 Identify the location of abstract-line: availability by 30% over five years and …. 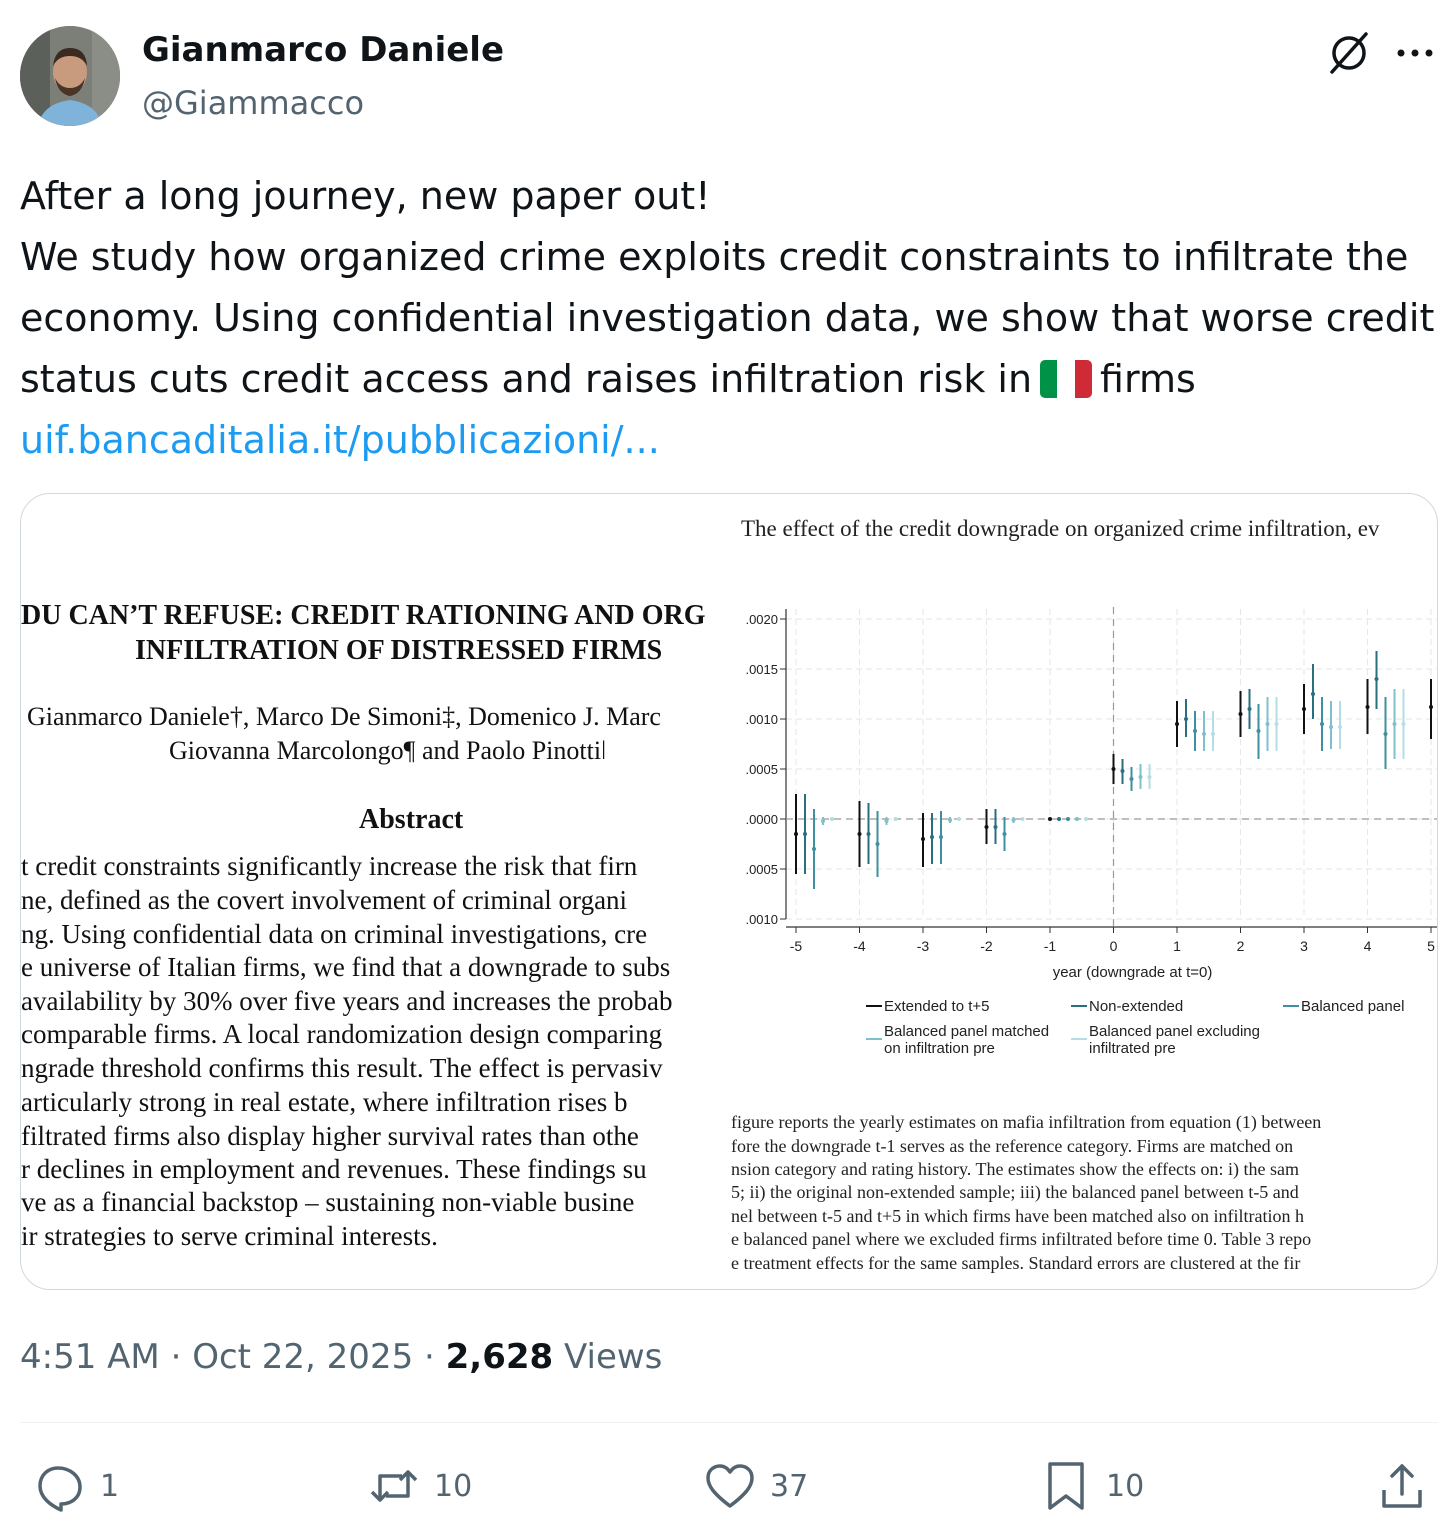
(347, 1001).